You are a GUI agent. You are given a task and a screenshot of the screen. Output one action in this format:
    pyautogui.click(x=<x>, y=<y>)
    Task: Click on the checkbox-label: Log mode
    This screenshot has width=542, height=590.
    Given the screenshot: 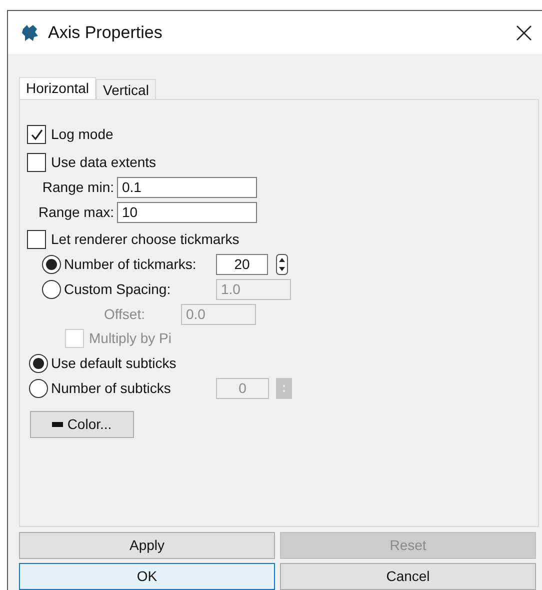 What is the action you would take?
    pyautogui.click(x=82, y=134)
    